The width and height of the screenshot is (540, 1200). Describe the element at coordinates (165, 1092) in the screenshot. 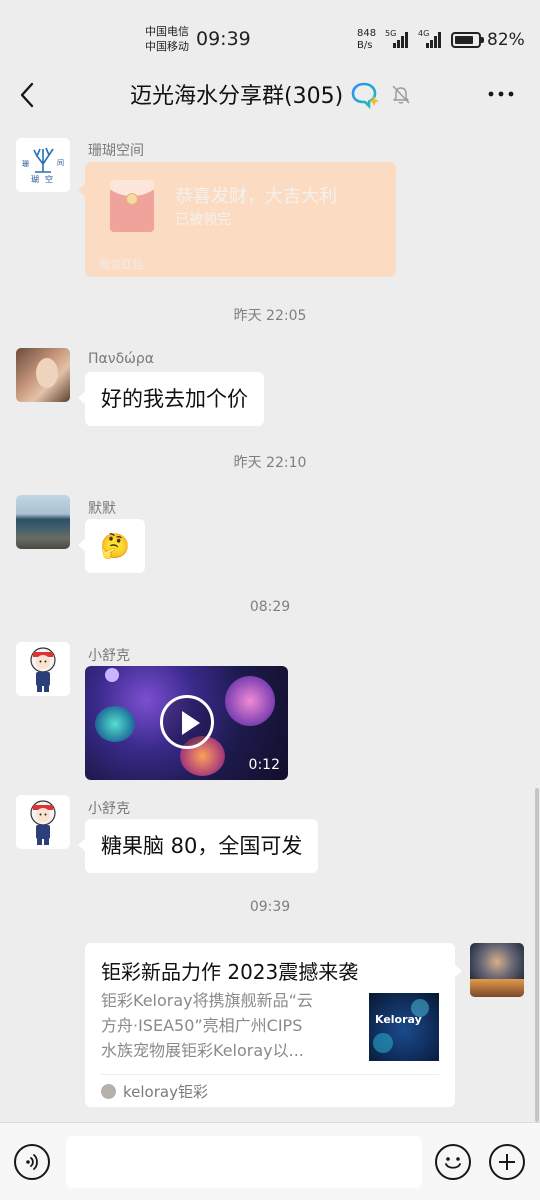

I see `card-source: keloray钜彩` at that location.